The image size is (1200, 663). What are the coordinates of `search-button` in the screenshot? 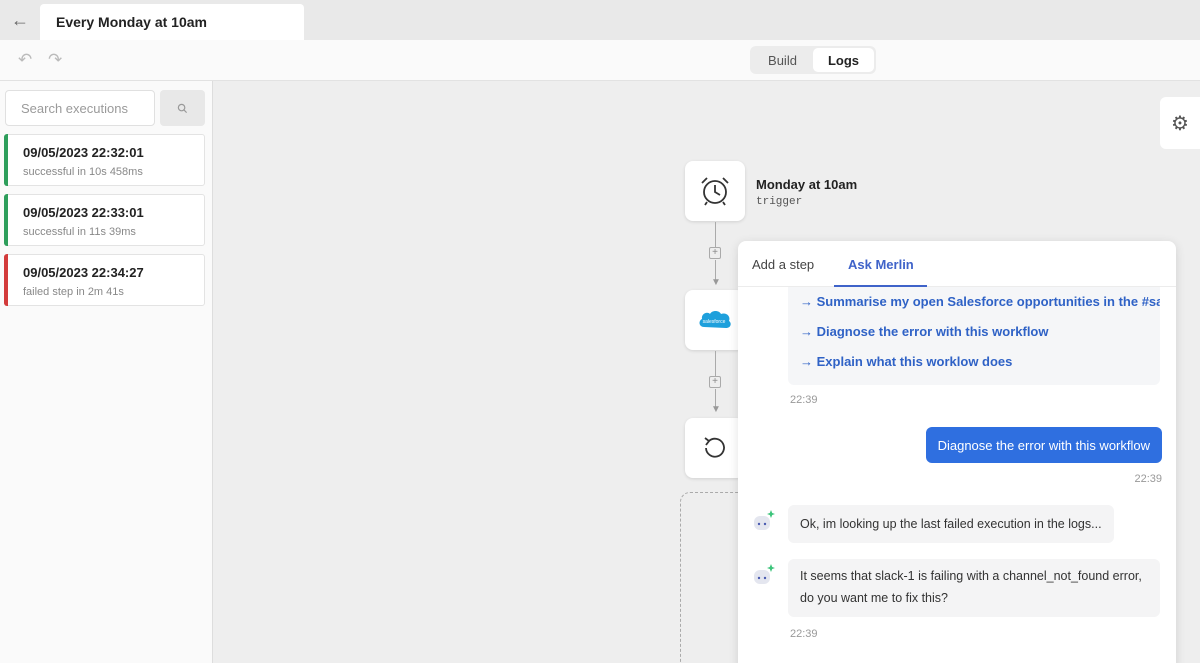 It's located at (182, 108).